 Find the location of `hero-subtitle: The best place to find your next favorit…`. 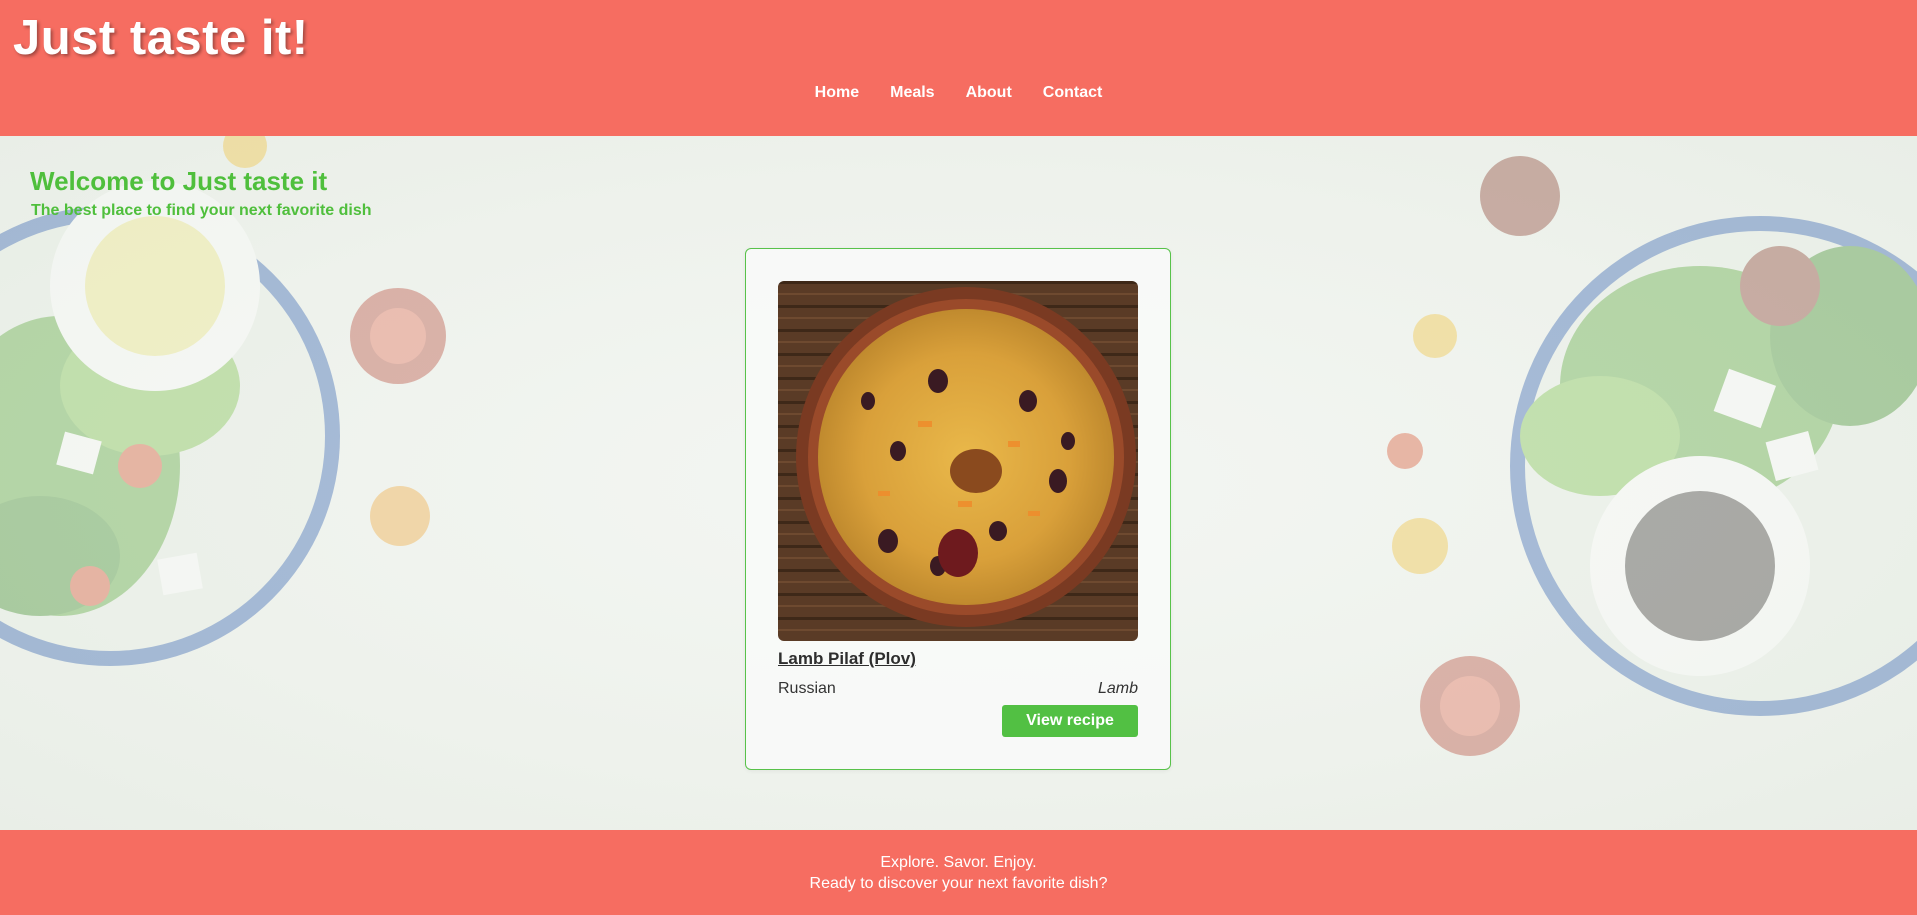

hero-subtitle: The best place to find your next favorit… is located at coordinates (201, 210).